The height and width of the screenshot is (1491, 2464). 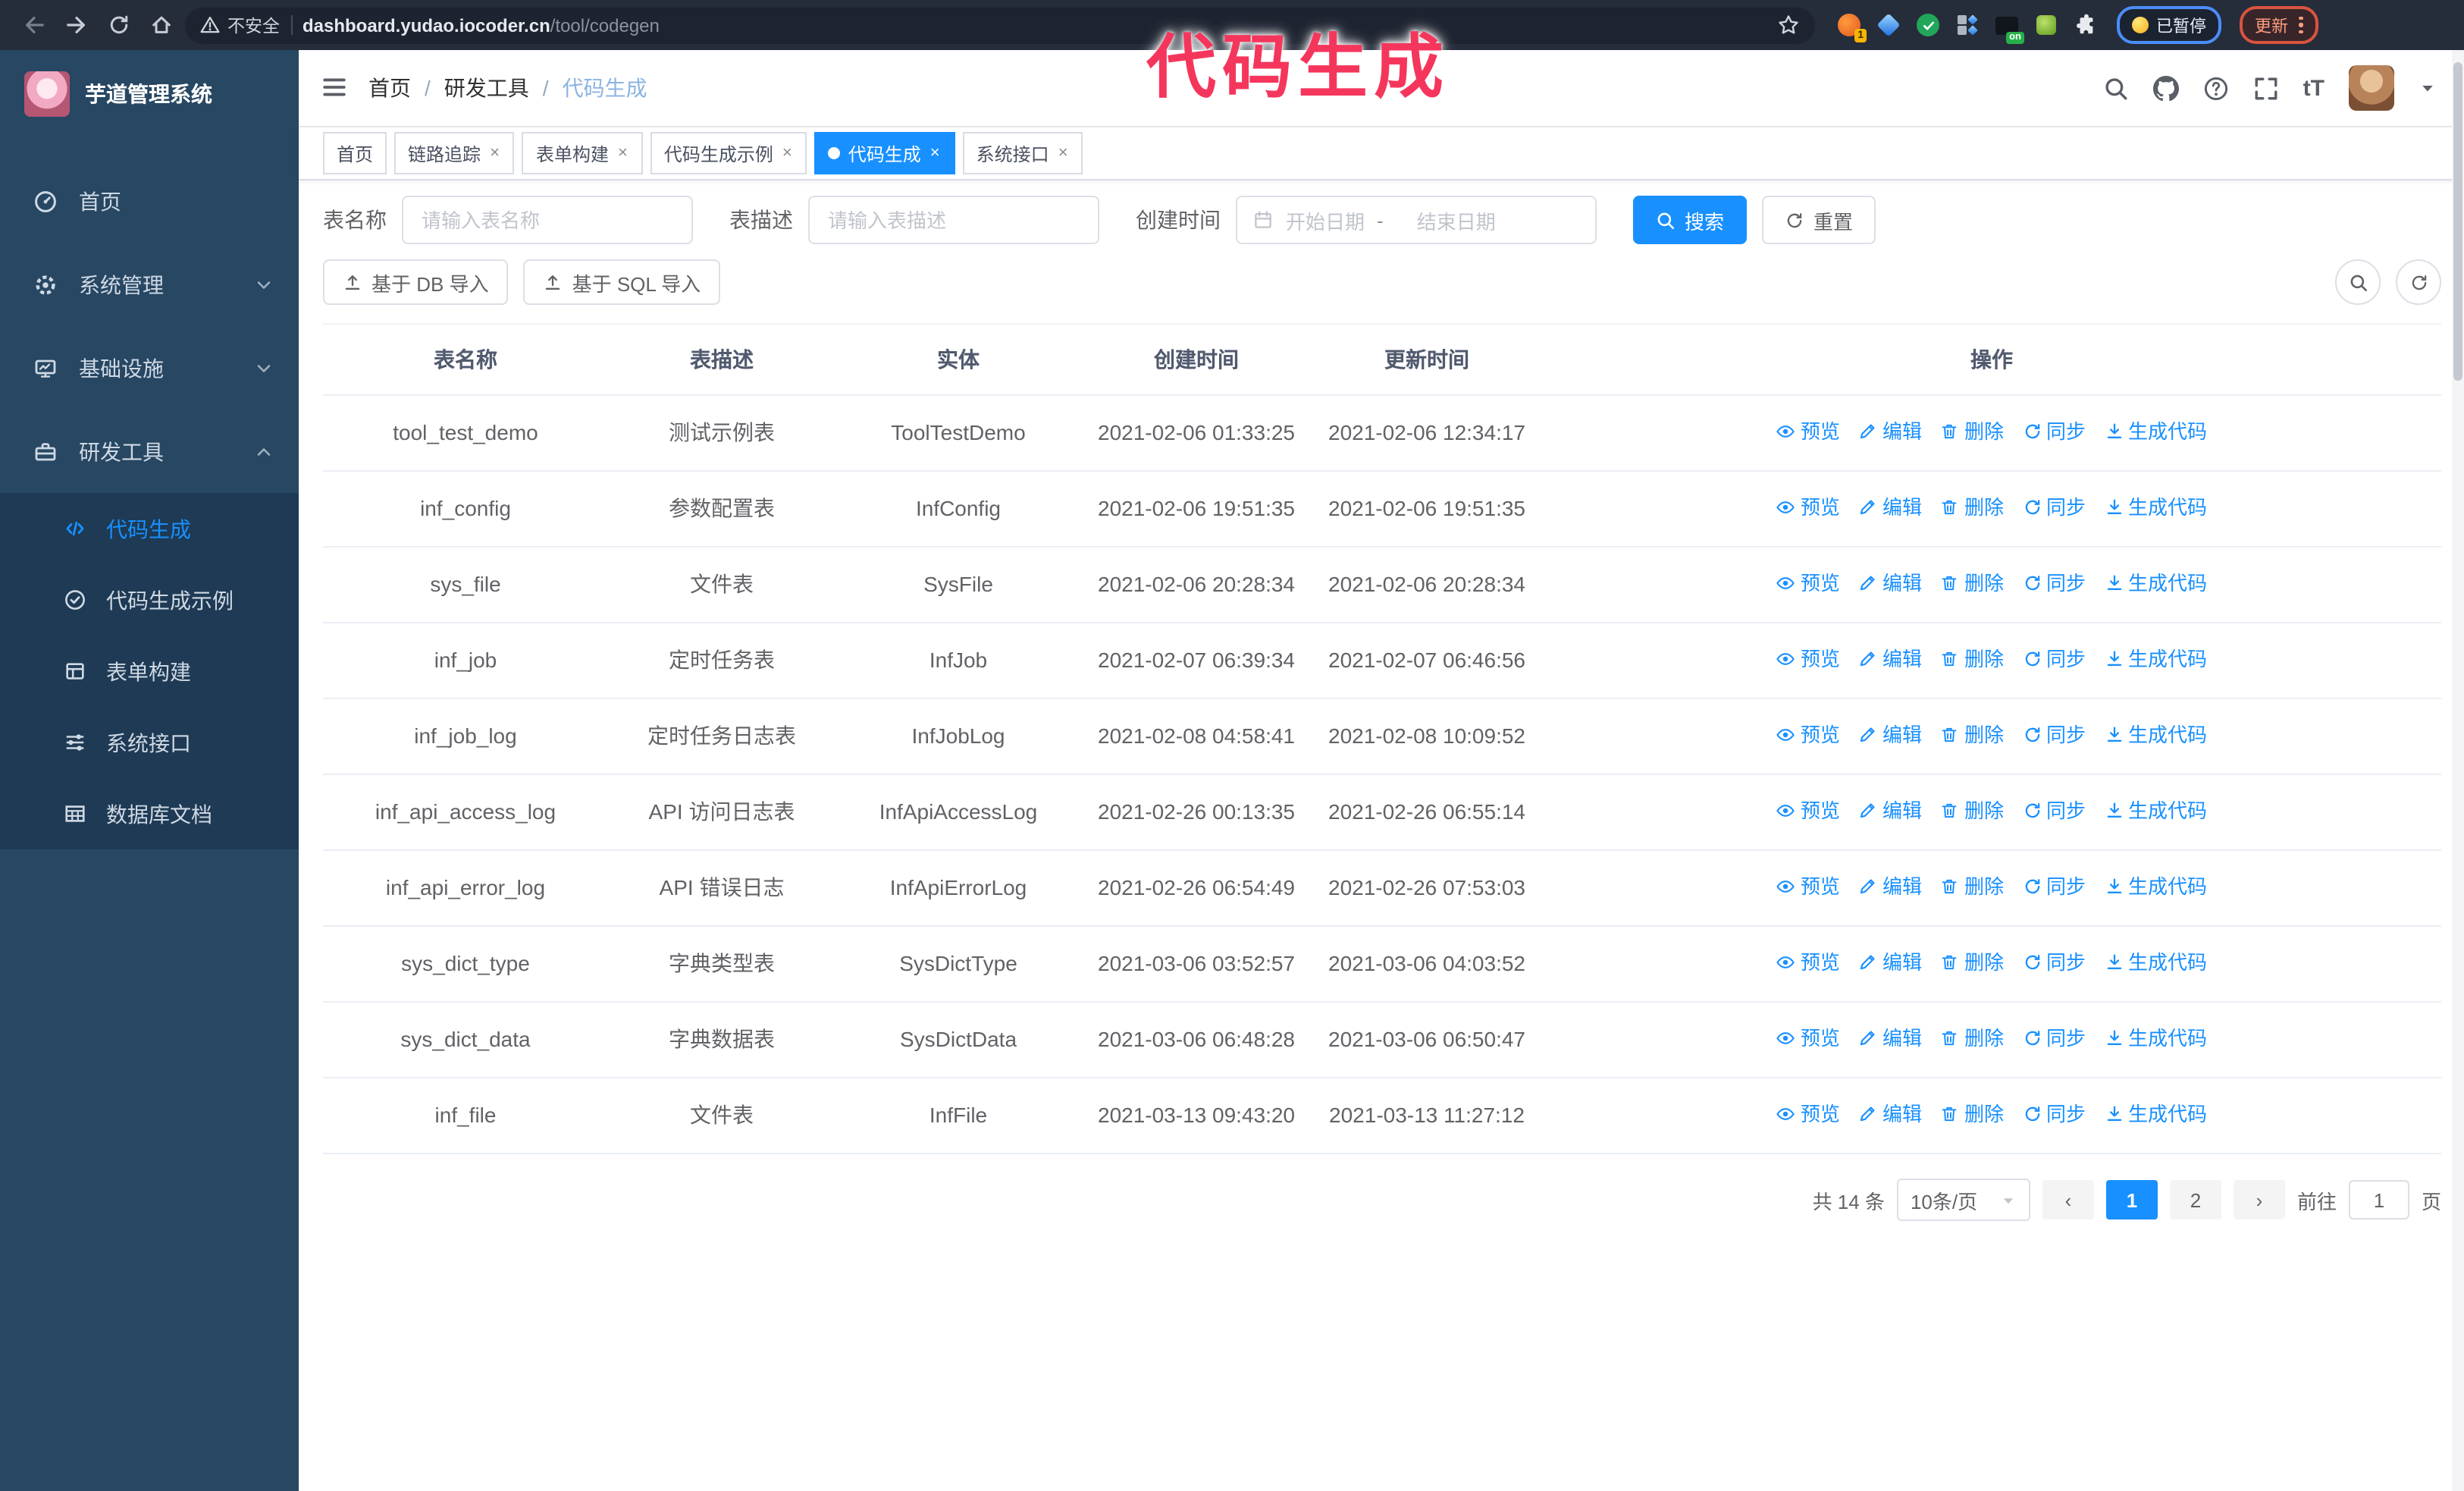 What do you see at coordinates (1852, 27) in the screenshot?
I see `extension-icon-1: 1` at bounding box center [1852, 27].